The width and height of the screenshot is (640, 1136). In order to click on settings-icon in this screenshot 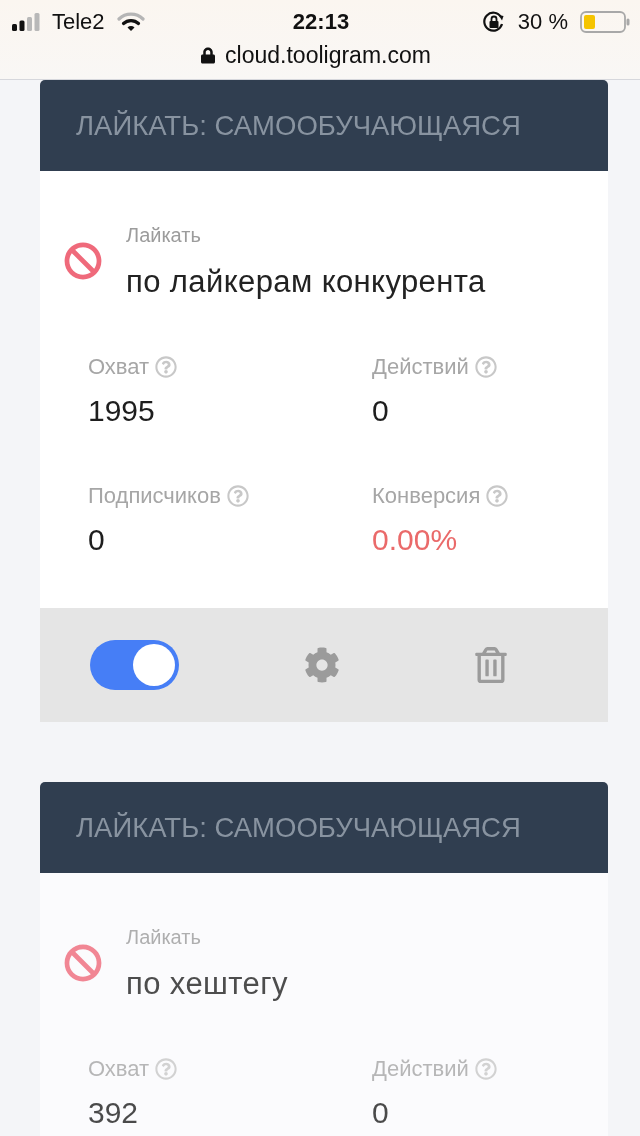, I will do `click(322, 665)`.